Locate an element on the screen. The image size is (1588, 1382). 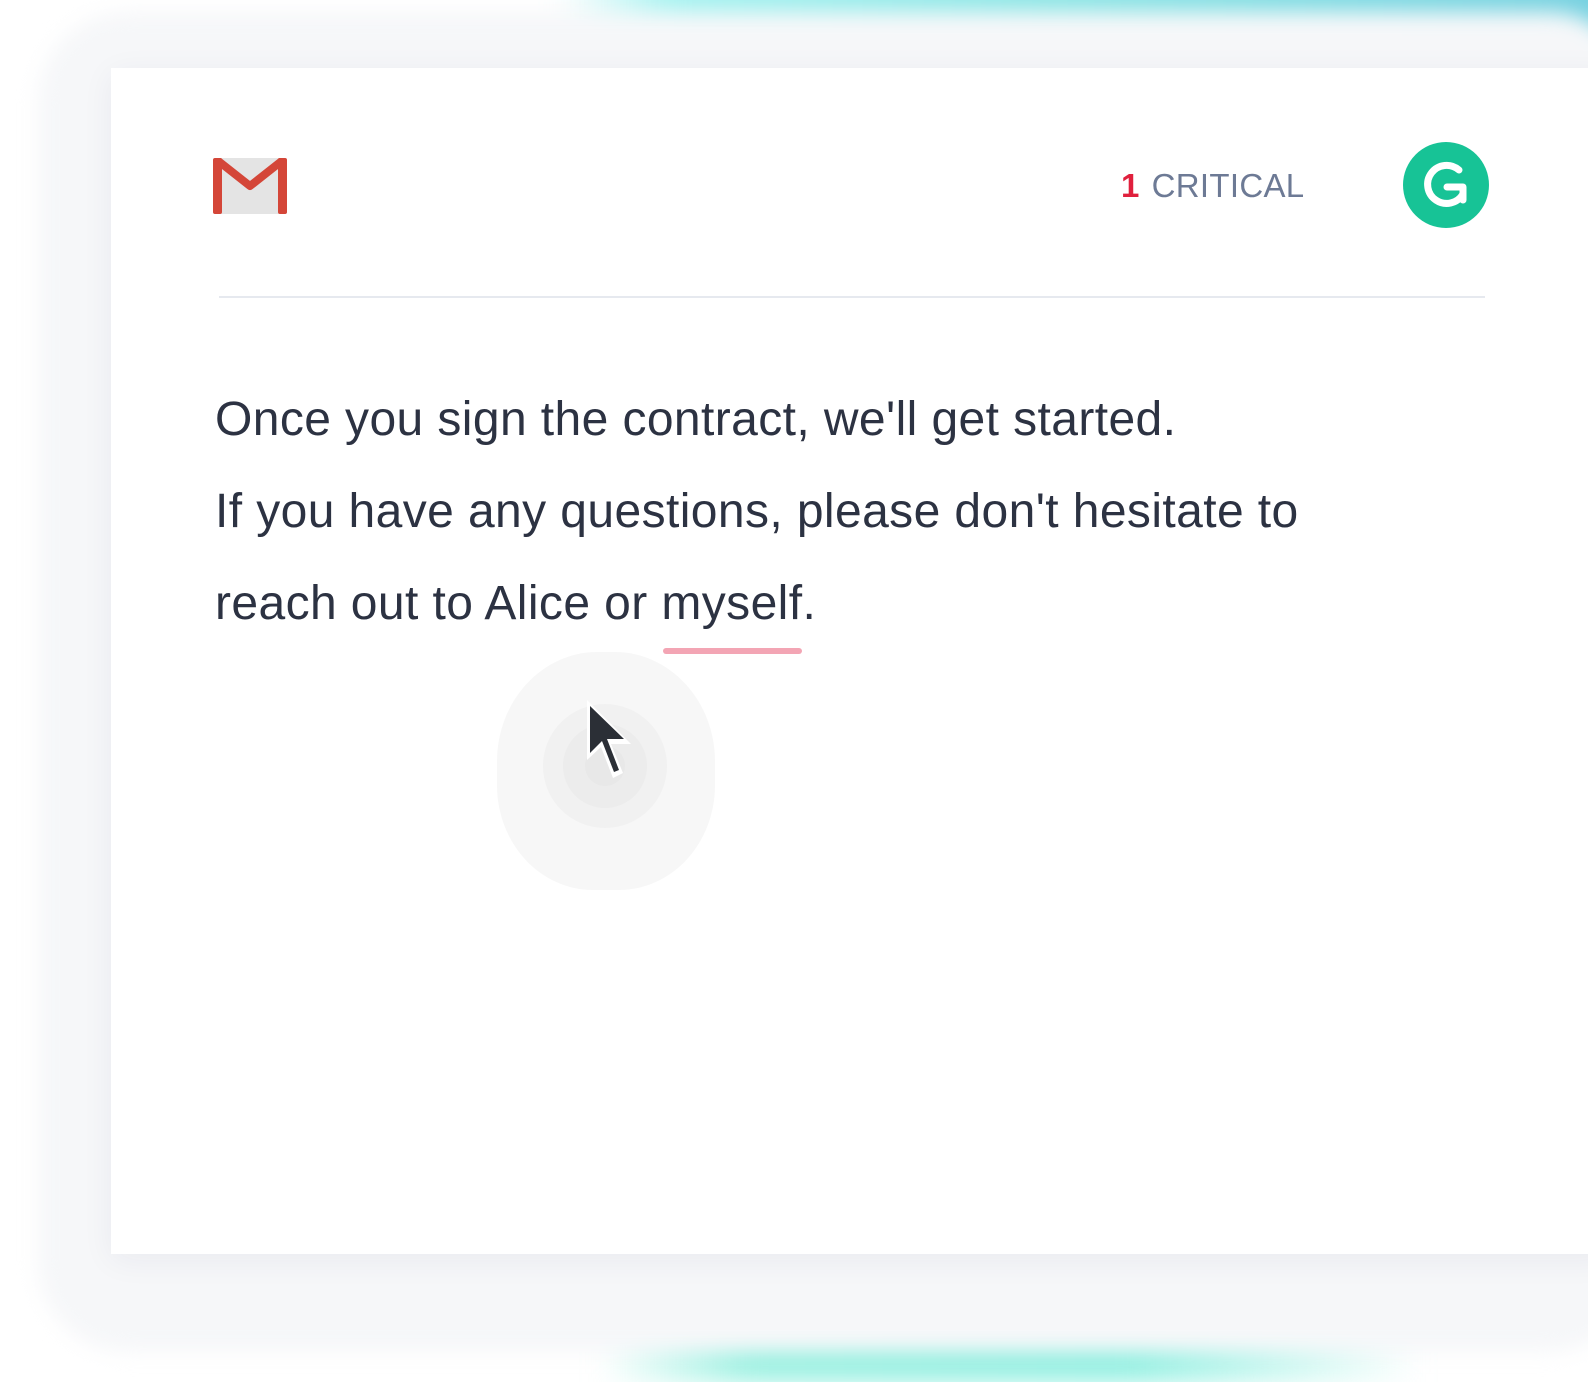
critical-issues-counter: 1 CRITICAL is located at coordinates (1212, 186).